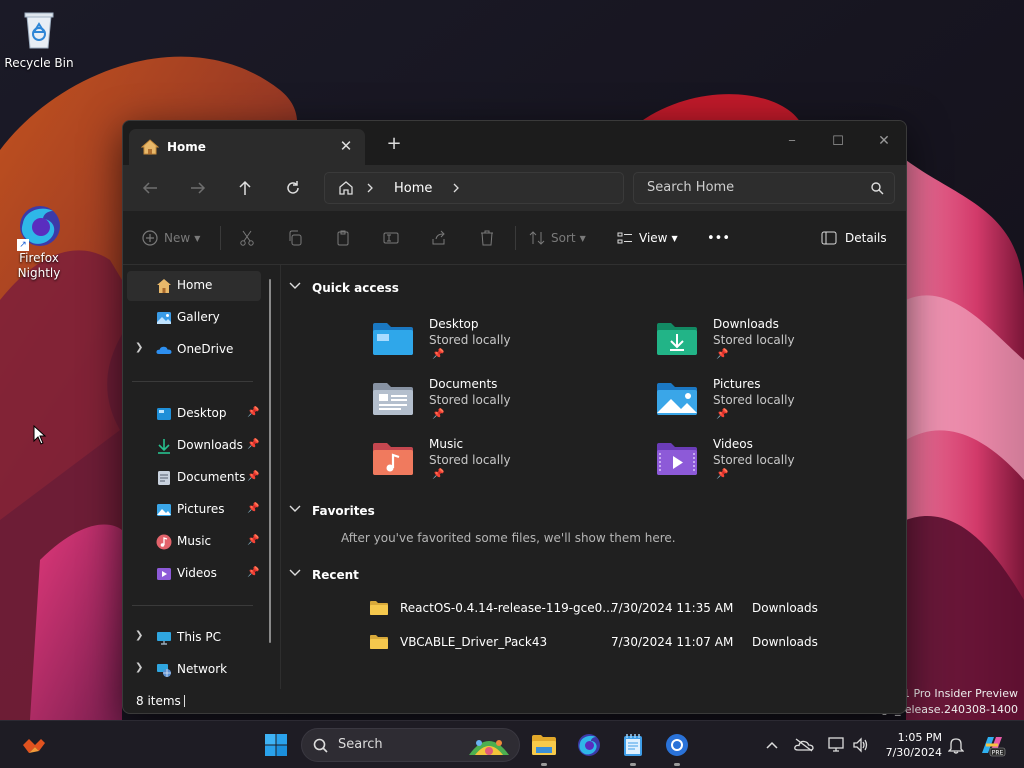 Image resolution: width=1024 pixels, height=768 pixels. Describe the element at coordinates (324, 575) in the screenshot. I see `section-recent: Recent` at that location.